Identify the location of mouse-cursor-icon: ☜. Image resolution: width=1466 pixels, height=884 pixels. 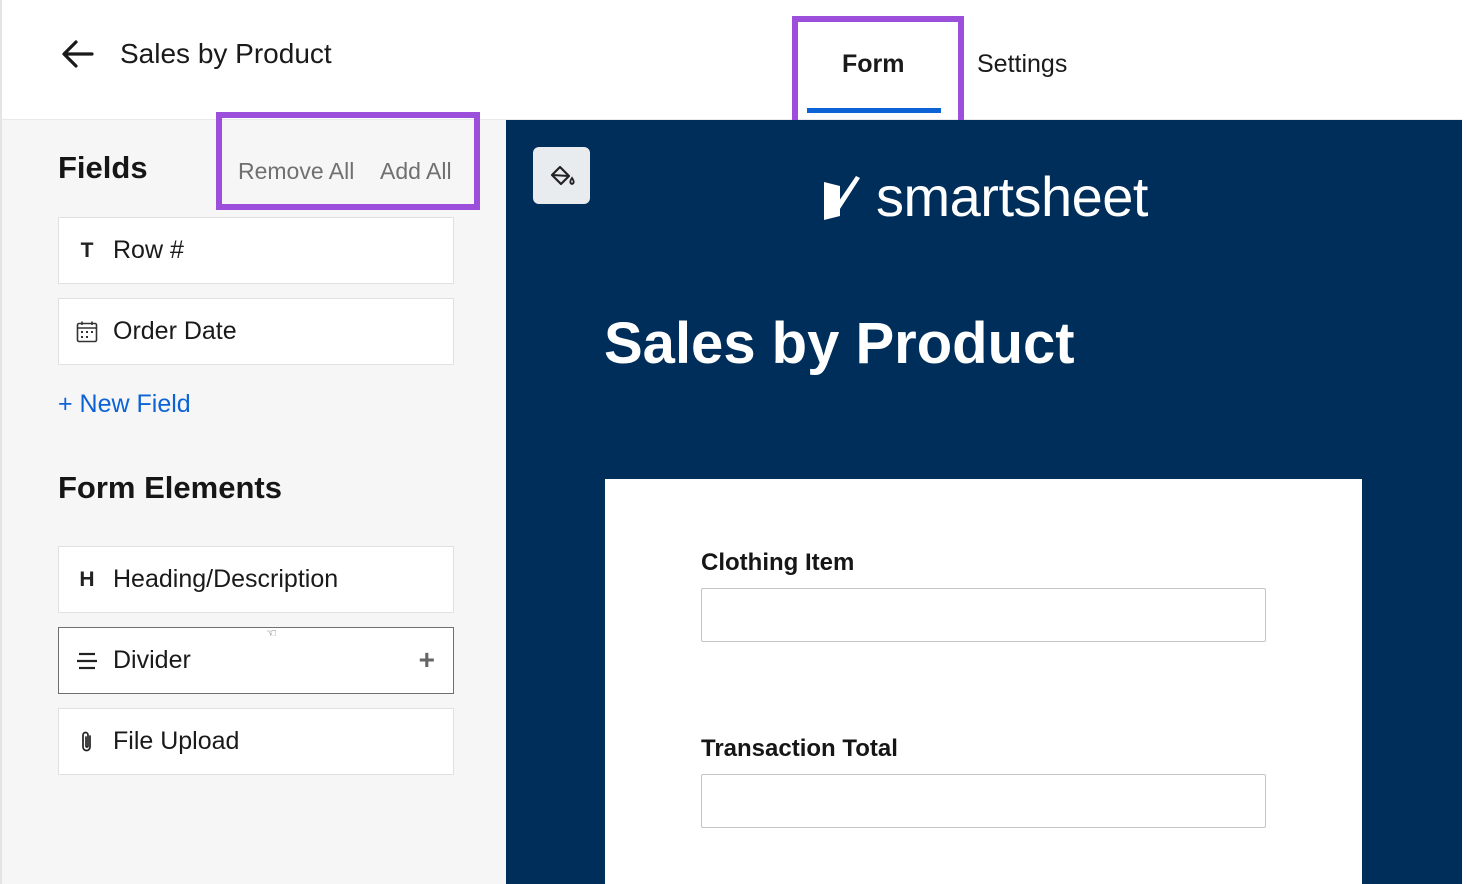
(271, 633).